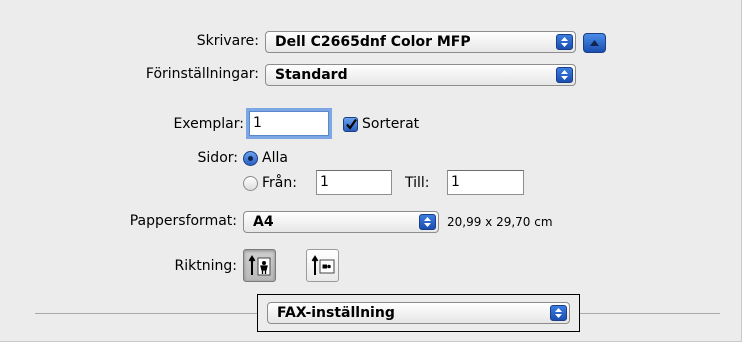 The image size is (742, 342). What do you see at coordinates (279, 183) in the screenshot?
I see `pages-from-label: Från:` at bounding box center [279, 183].